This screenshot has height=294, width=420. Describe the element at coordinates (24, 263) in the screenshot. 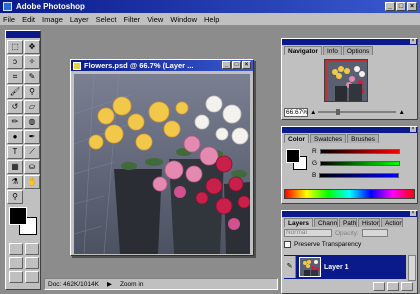

I see `mode-buttons` at that location.